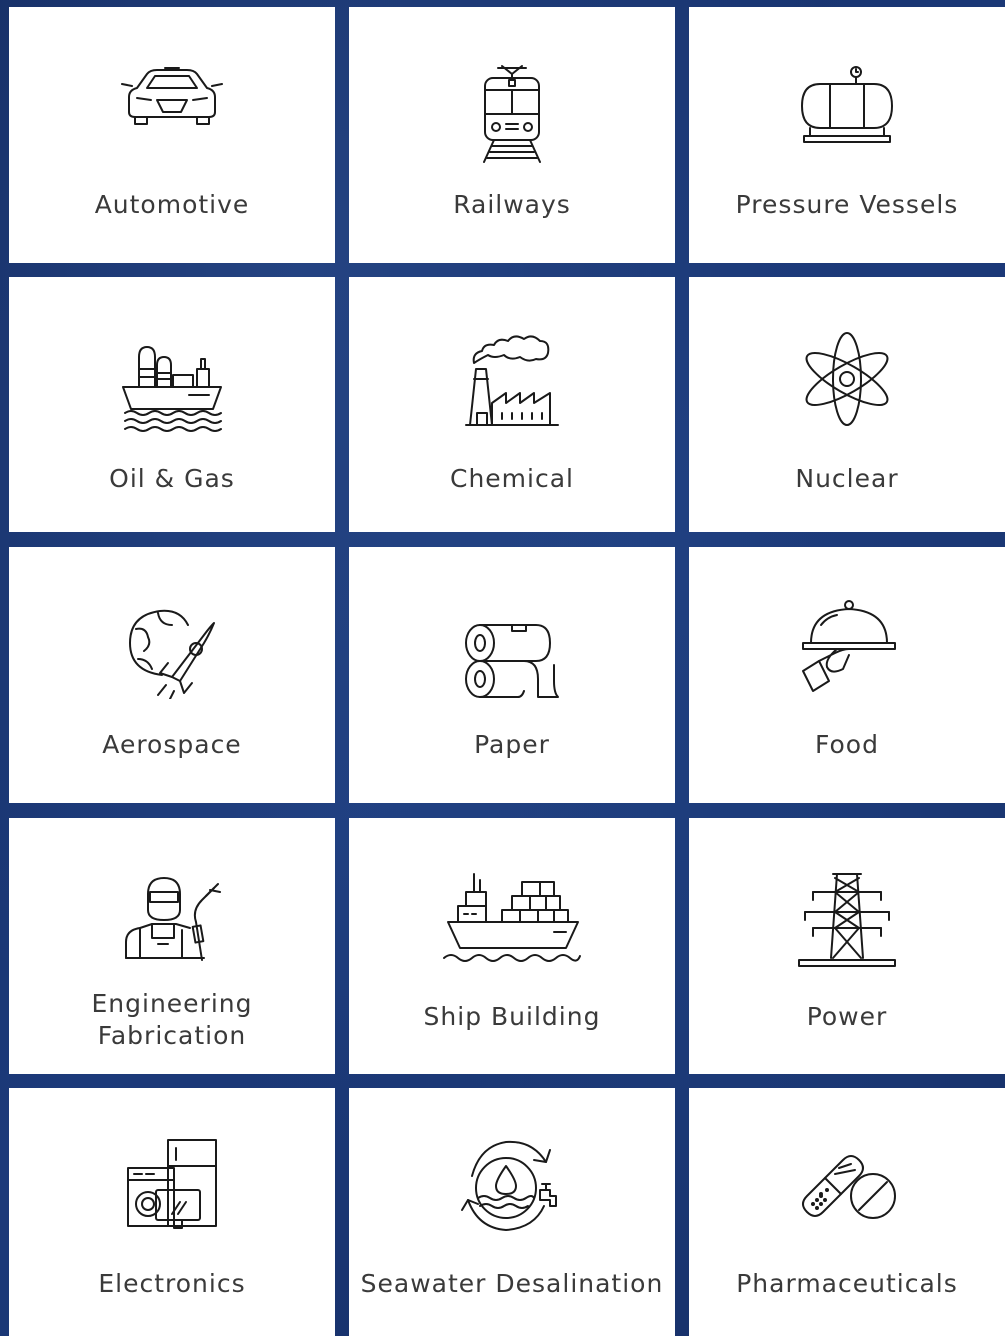  I want to click on industry-tile-paper: Paper, so click(512, 675).